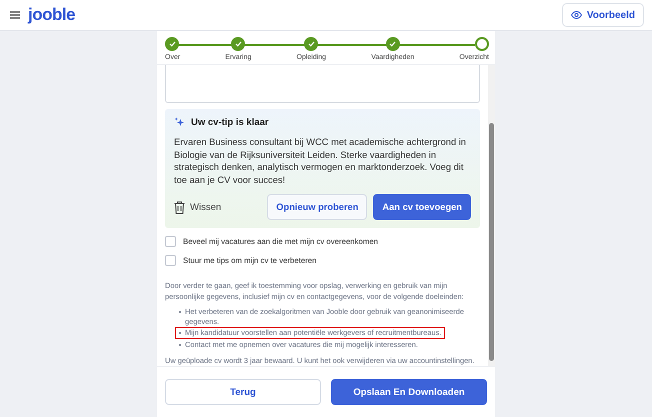 The height and width of the screenshot is (417, 652). What do you see at coordinates (52, 15) in the screenshot?
I see `logo: jooble` at bounding box center [52, 15].